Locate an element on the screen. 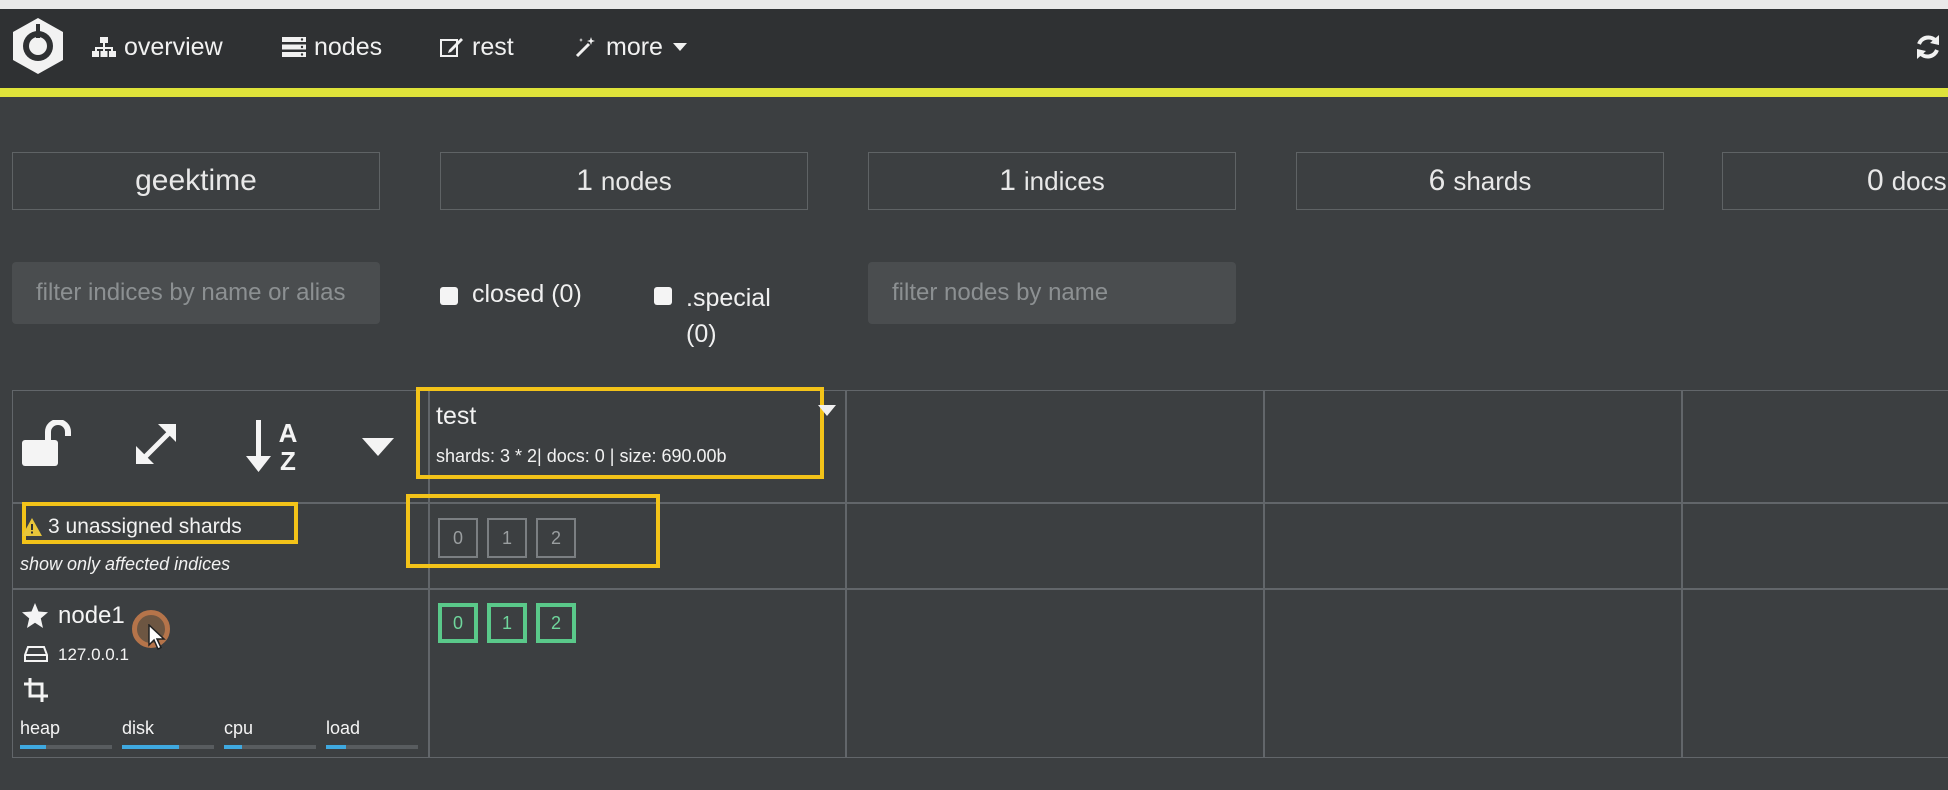 The image size is (1948, 790). nav-nodes: nodes is located at coordinates (332, 47).